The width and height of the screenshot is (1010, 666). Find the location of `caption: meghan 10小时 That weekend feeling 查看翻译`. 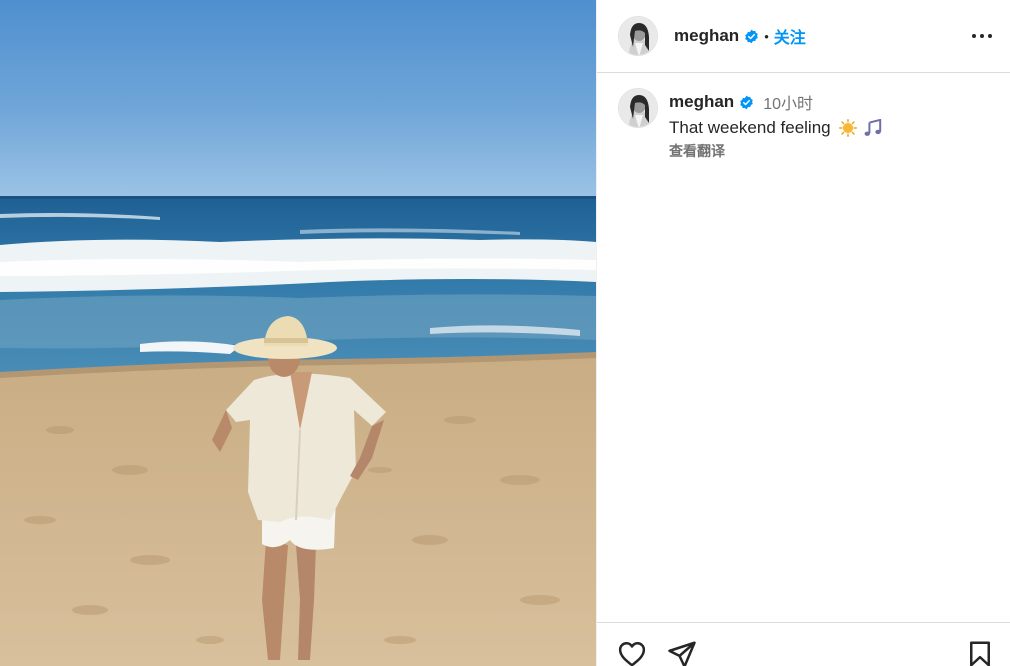

caption: meghan 10小时 That weekend feeling 查看翻译 is located at coordinates (750, 124).